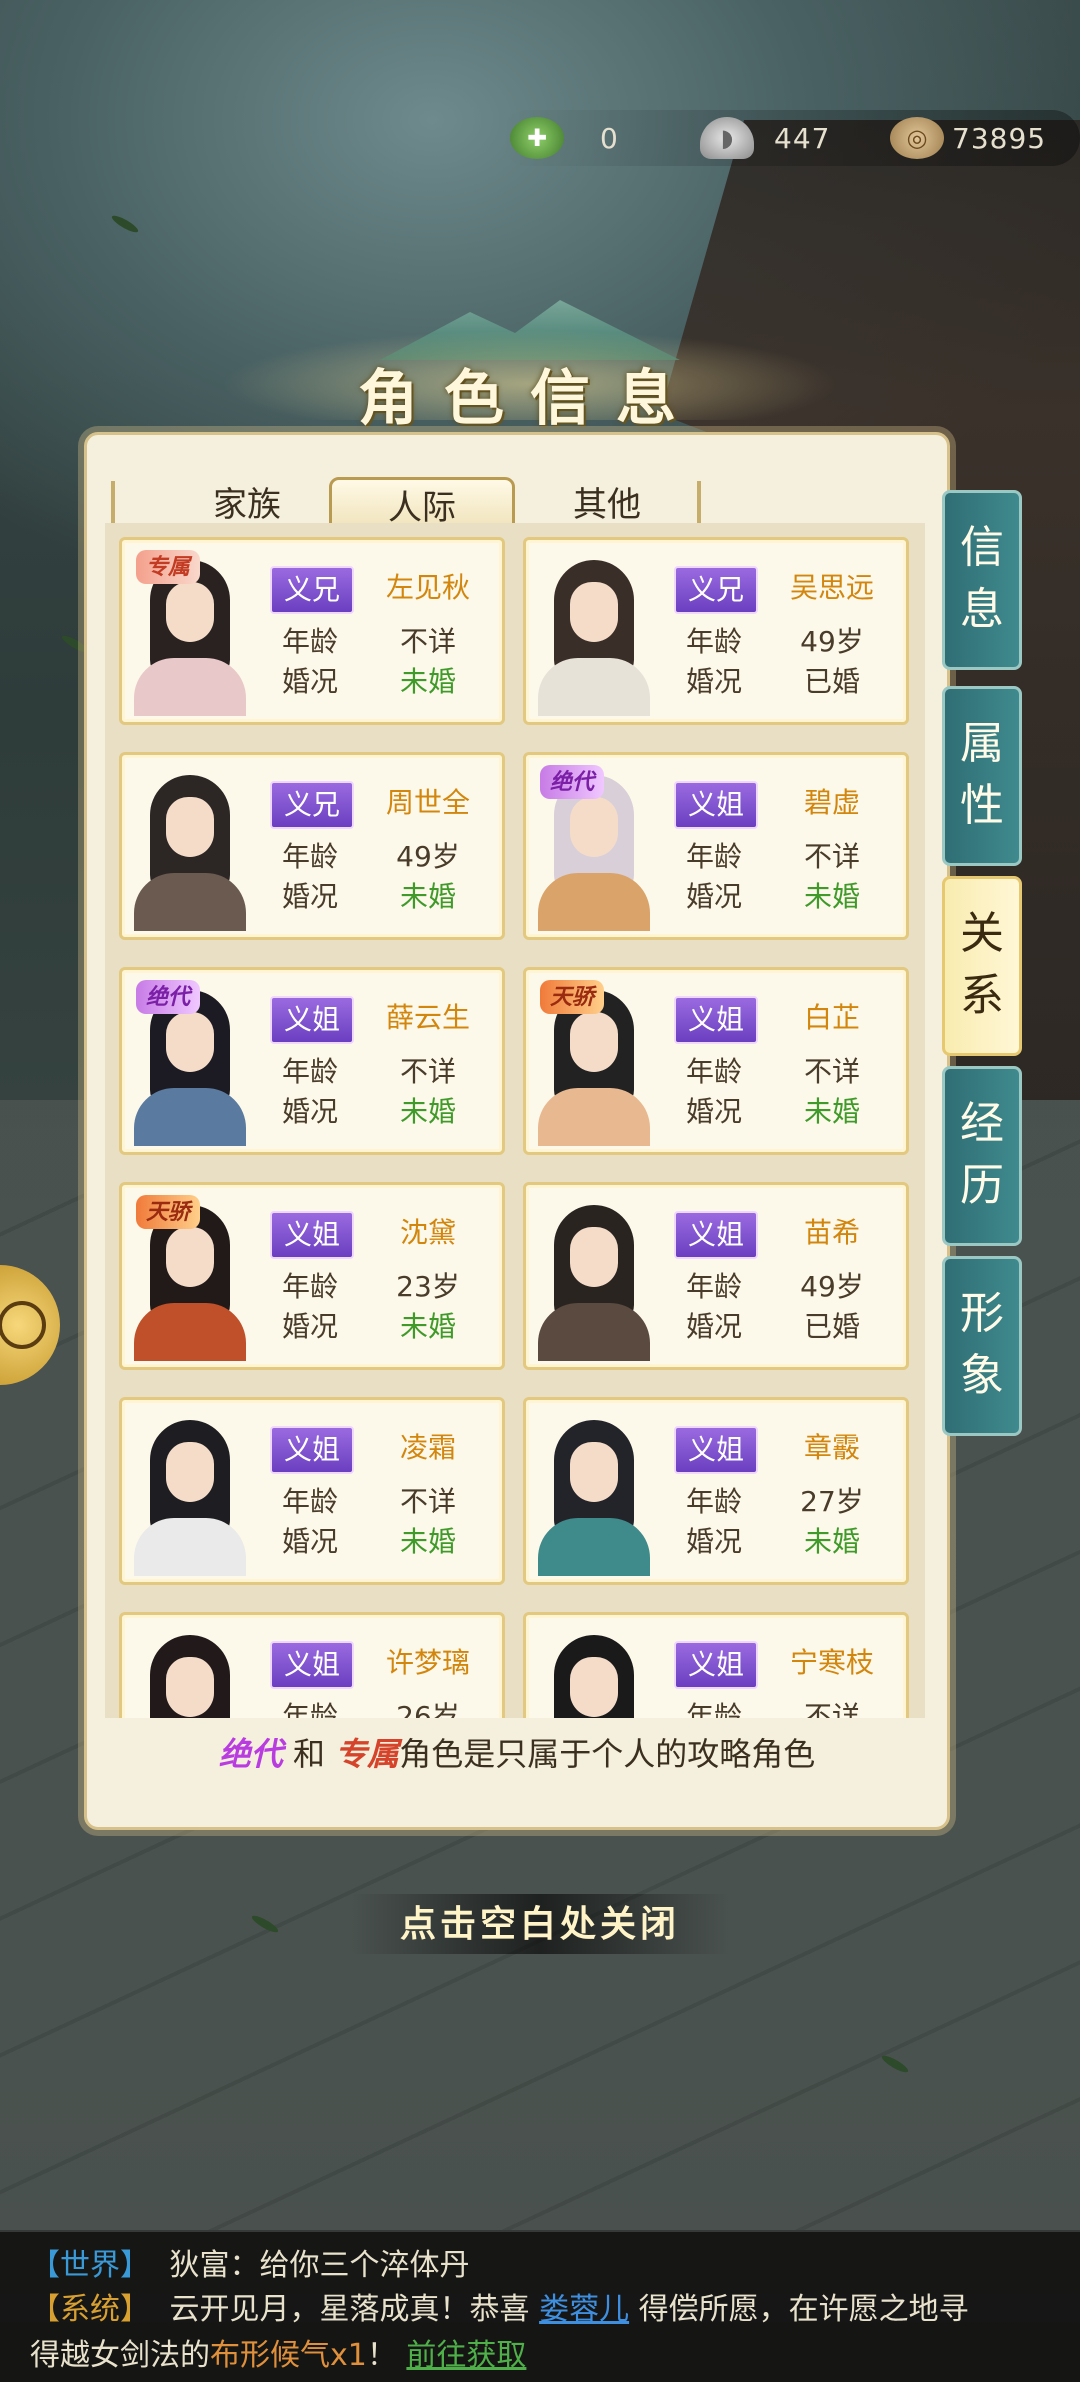 The width and height of the screenshot is (1080, 2382). What do you see at coordinates (23, 1325) in the screenshot?
I see `chat-icon` at bounding box center [23, 1325].